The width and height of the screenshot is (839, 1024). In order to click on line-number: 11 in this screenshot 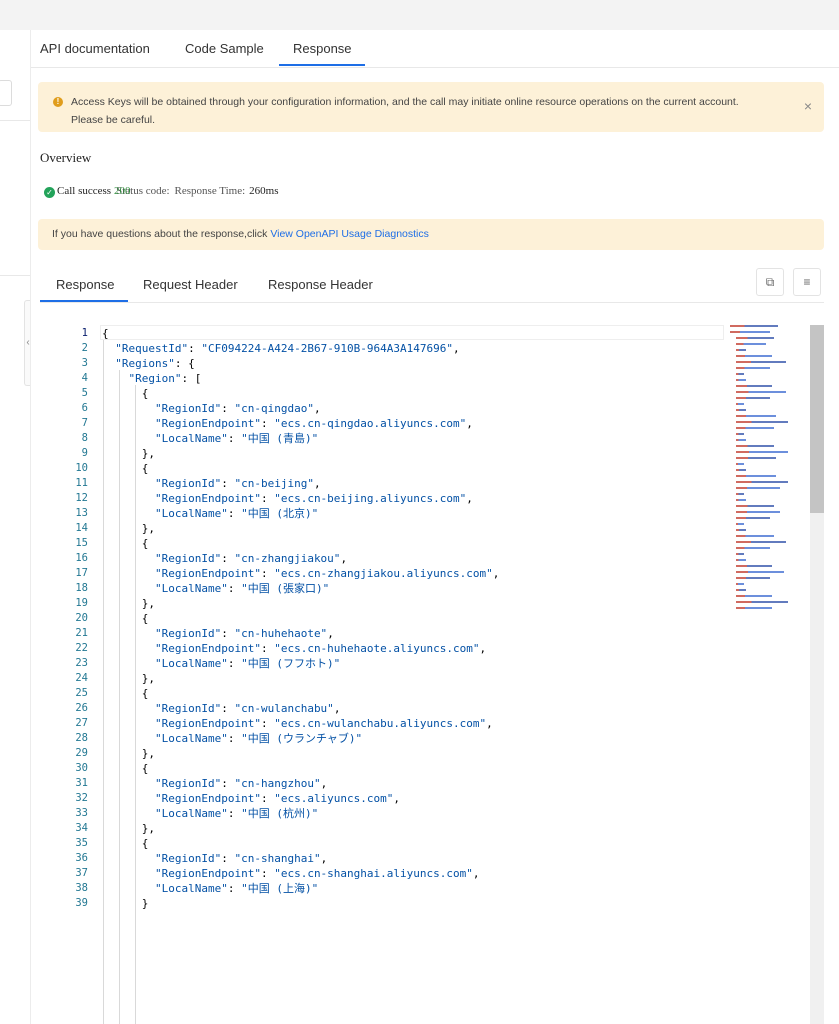, I will do `click(81, 483)`.